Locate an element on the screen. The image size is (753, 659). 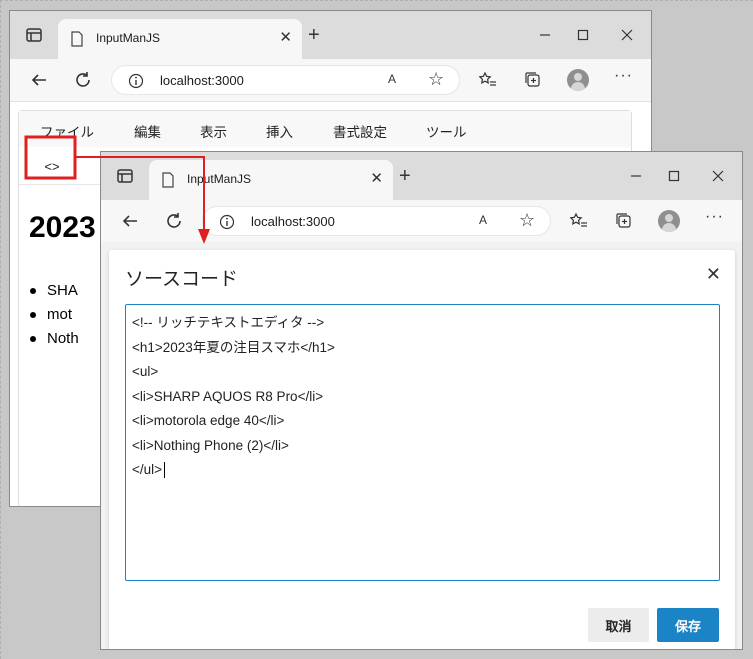
menu-view: 表示 is located at coordinates (213, 131).